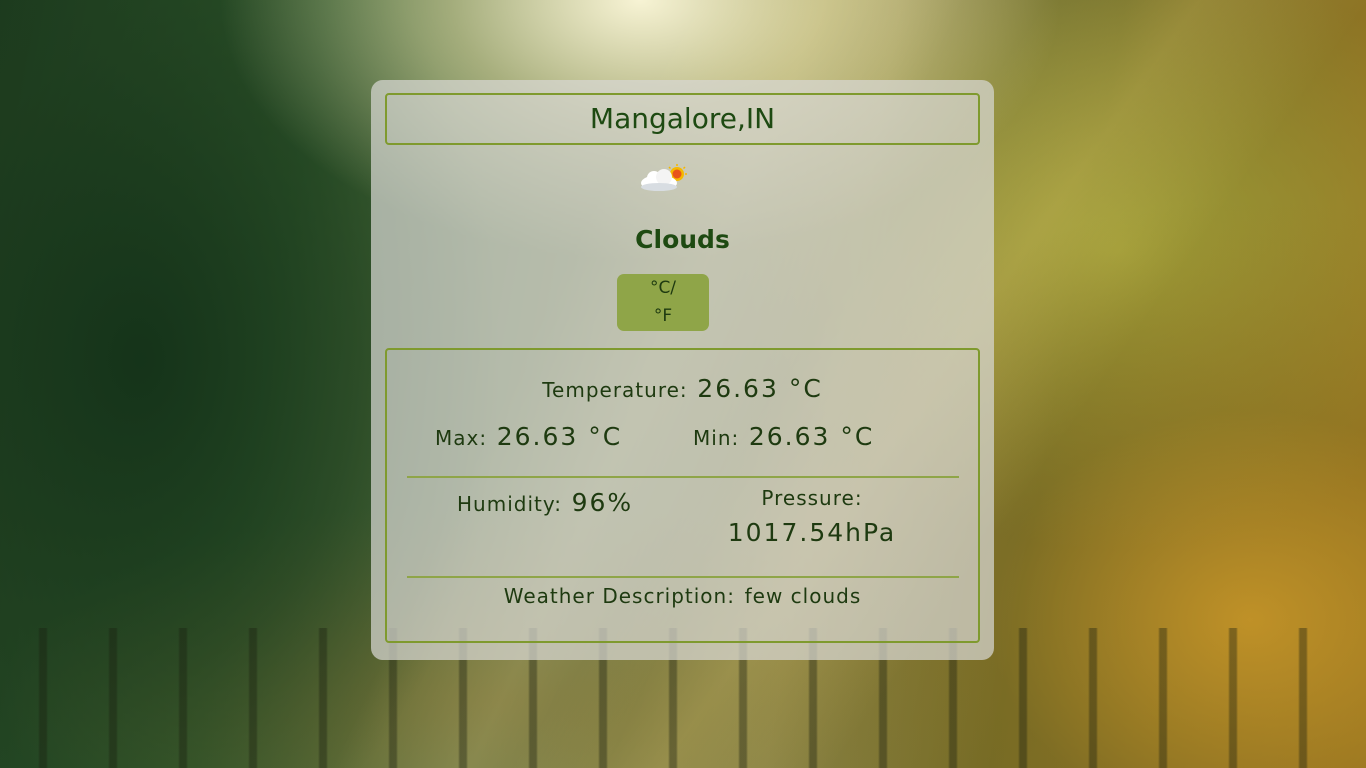 The height and width of the screenshot is (768, 1366). I want to click on humidity-value: 96%, so click(602, 502).